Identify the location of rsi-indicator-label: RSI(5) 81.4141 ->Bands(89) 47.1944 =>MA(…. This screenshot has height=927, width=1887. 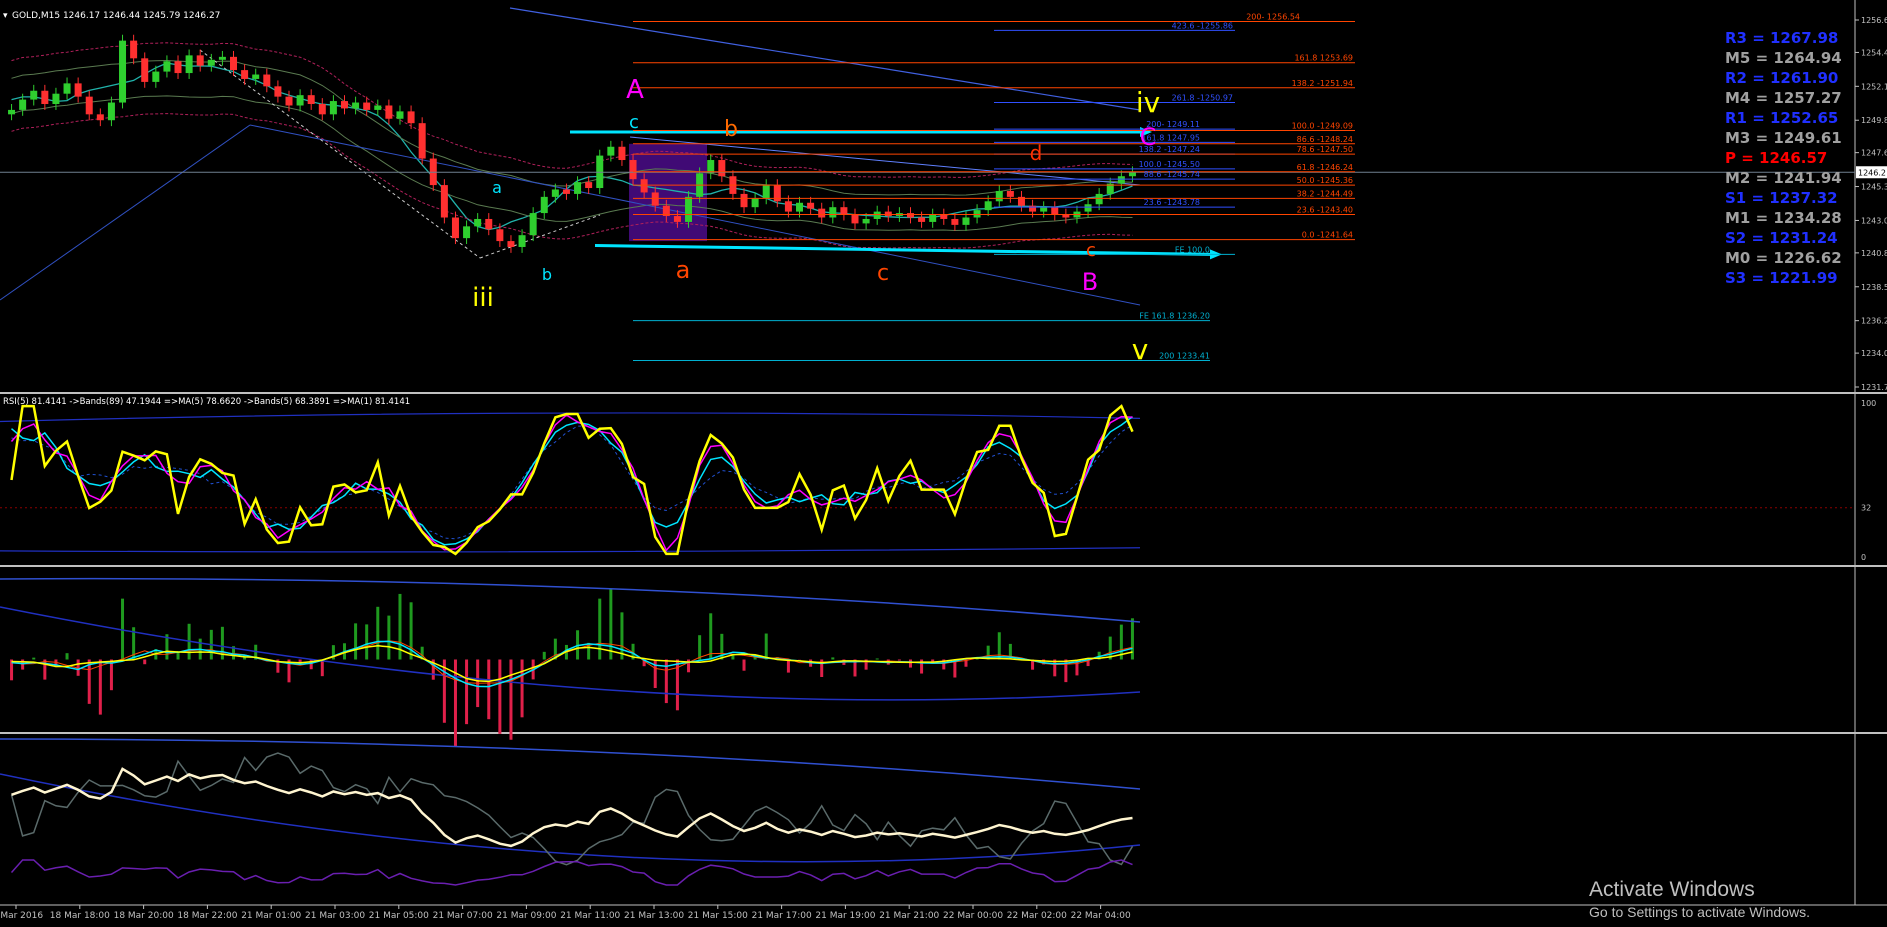
(206, 402).